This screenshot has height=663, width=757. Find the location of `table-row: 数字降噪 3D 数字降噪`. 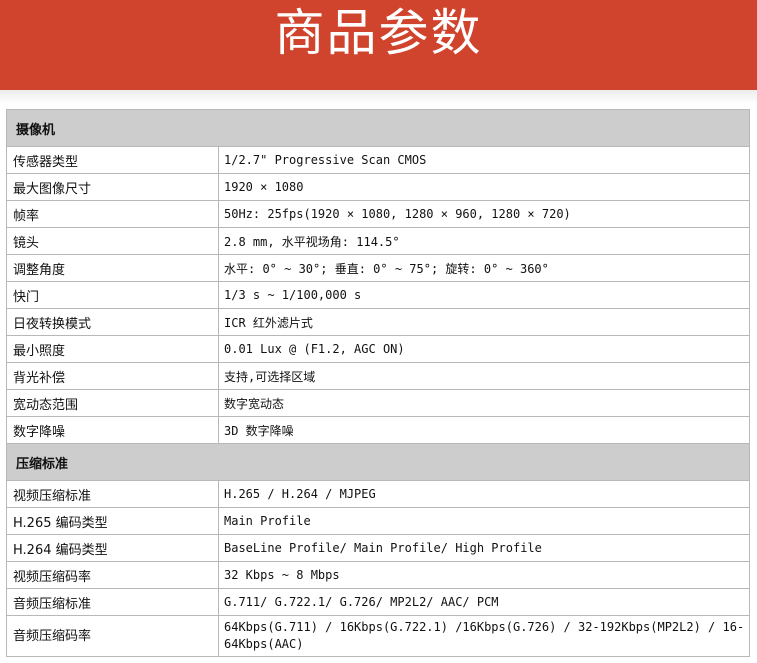

table-row: 数字降噪 3D 数字降噪 is located at coordinates (378, 430).